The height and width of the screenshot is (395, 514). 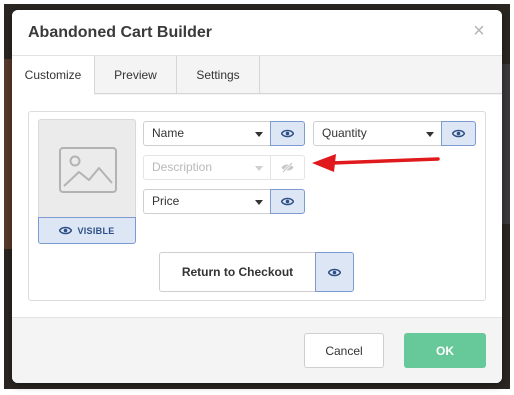 I want to click on annotation-arrow-icon, so click(x=376, y=163).